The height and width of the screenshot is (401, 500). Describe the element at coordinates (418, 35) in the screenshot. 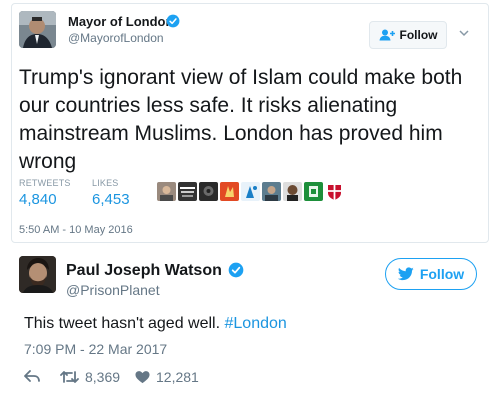

I see `follow-mayor-label: Follow` at that location.